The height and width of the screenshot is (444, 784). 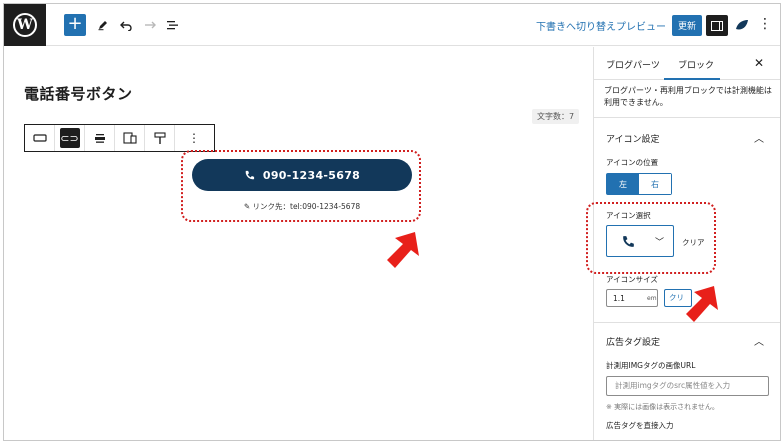 I want to click on block-toolbar: ⊂⊃ ⋮, so click(x=119, y=138).